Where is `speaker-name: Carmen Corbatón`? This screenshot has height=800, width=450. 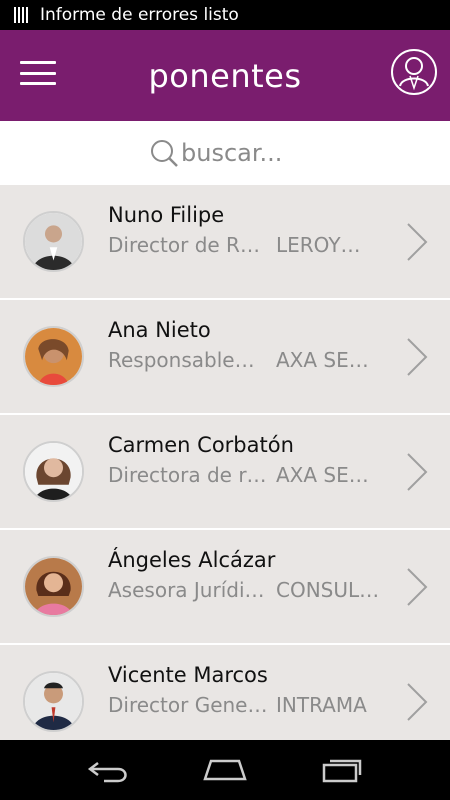
speaker-name: Carmen Corbatón is located at coordinates (201, 445).